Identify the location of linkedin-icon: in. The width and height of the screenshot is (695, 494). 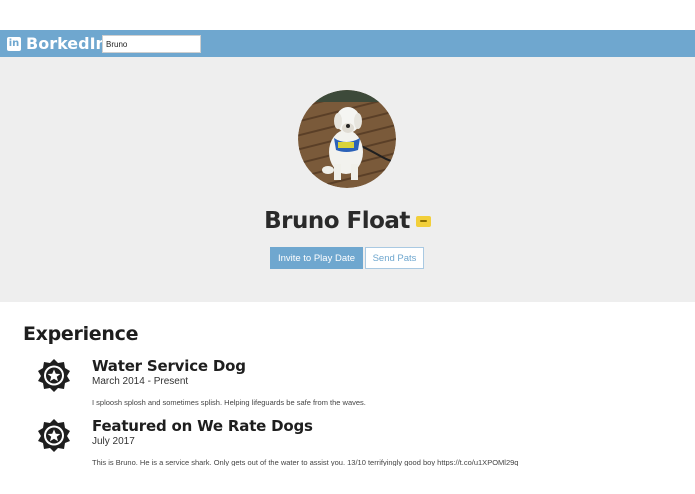
(14, 43).